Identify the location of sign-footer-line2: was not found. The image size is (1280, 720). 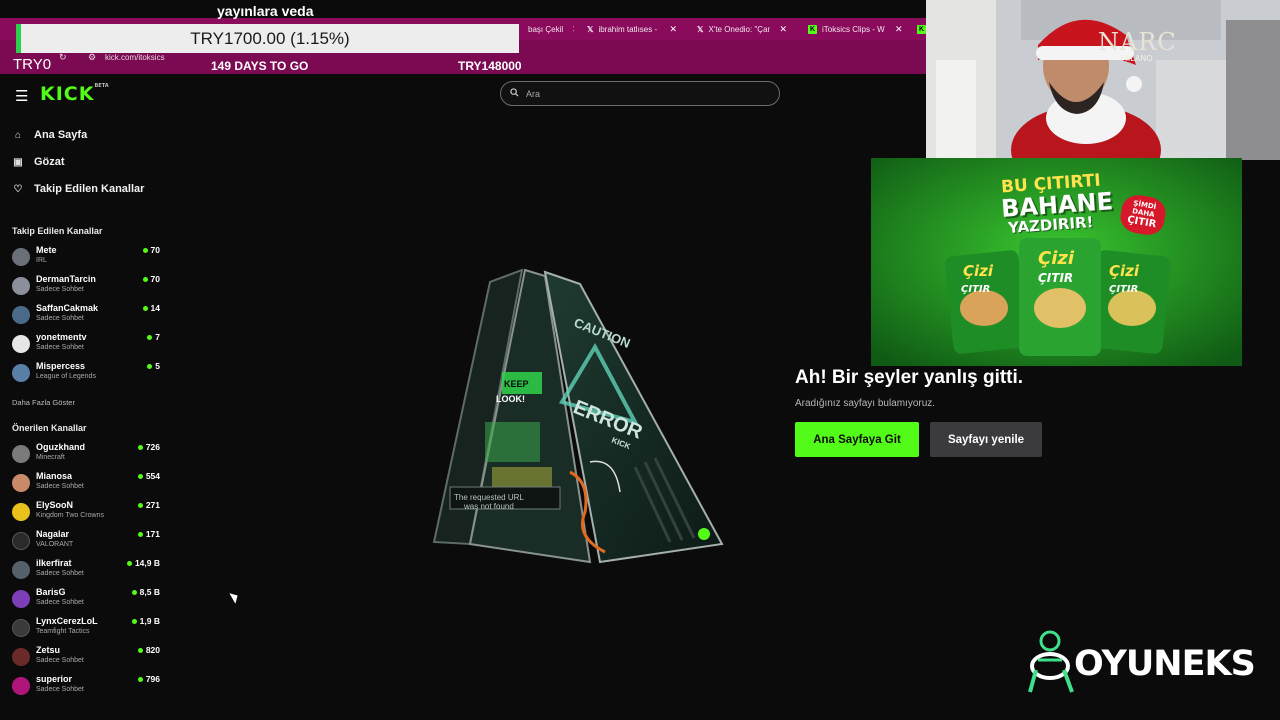
(488, 506).